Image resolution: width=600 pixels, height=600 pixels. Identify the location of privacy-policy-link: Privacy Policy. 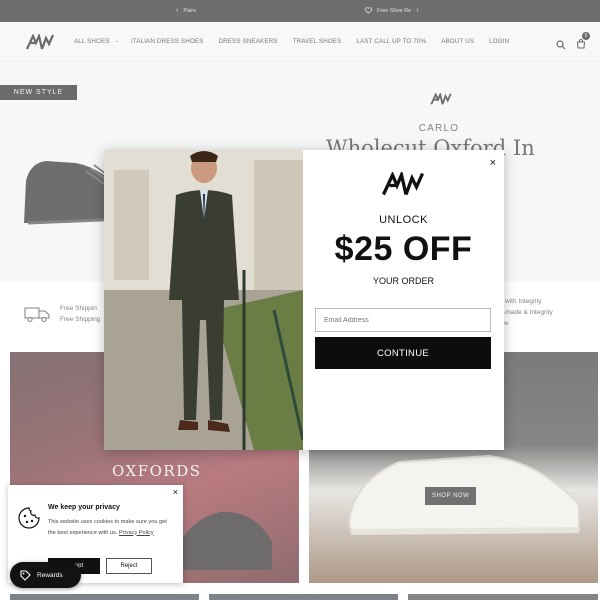
(136, 533).